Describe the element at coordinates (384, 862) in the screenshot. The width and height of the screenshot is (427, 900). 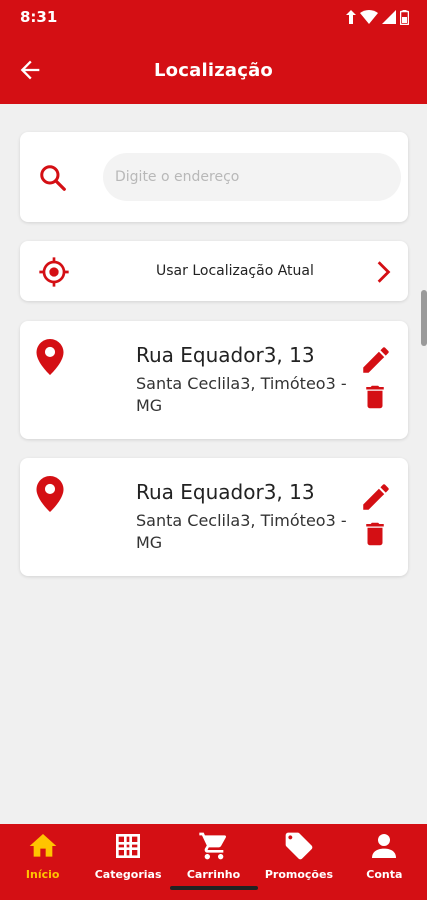
I see `nav-item-conta: Conta` at that location.